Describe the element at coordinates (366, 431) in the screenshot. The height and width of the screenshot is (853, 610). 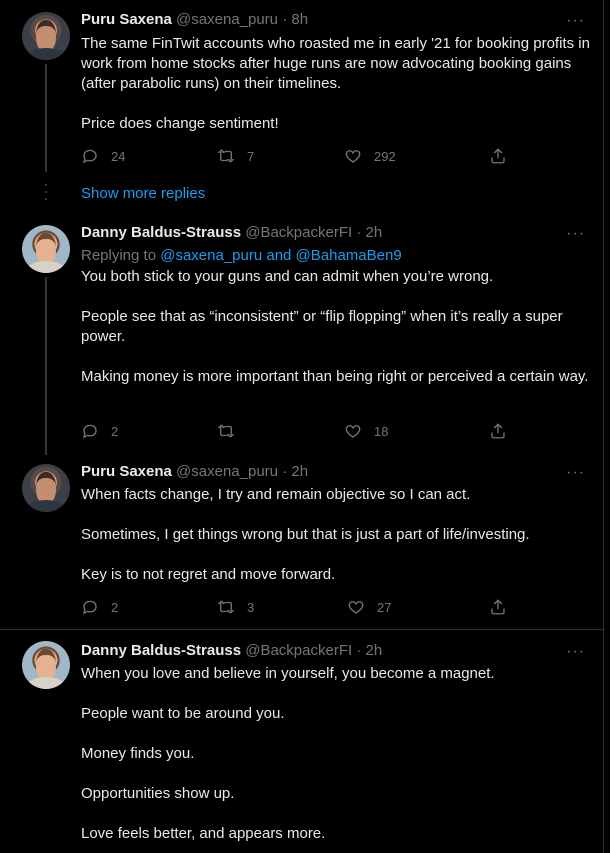
I see `like-button: 18` at that location.